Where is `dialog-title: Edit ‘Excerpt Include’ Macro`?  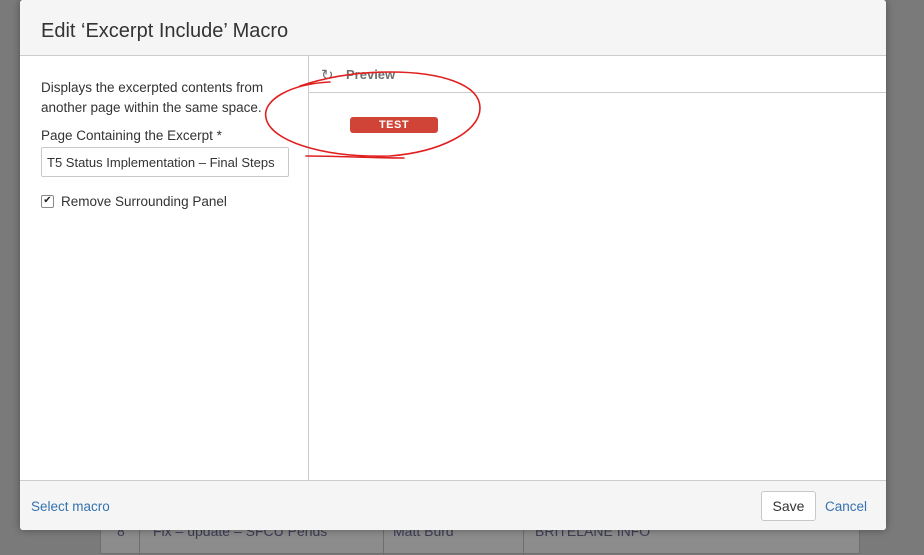 dialog-title: Edit ‘Excerpt Include’ Macro is located at coordinates (165, 31).